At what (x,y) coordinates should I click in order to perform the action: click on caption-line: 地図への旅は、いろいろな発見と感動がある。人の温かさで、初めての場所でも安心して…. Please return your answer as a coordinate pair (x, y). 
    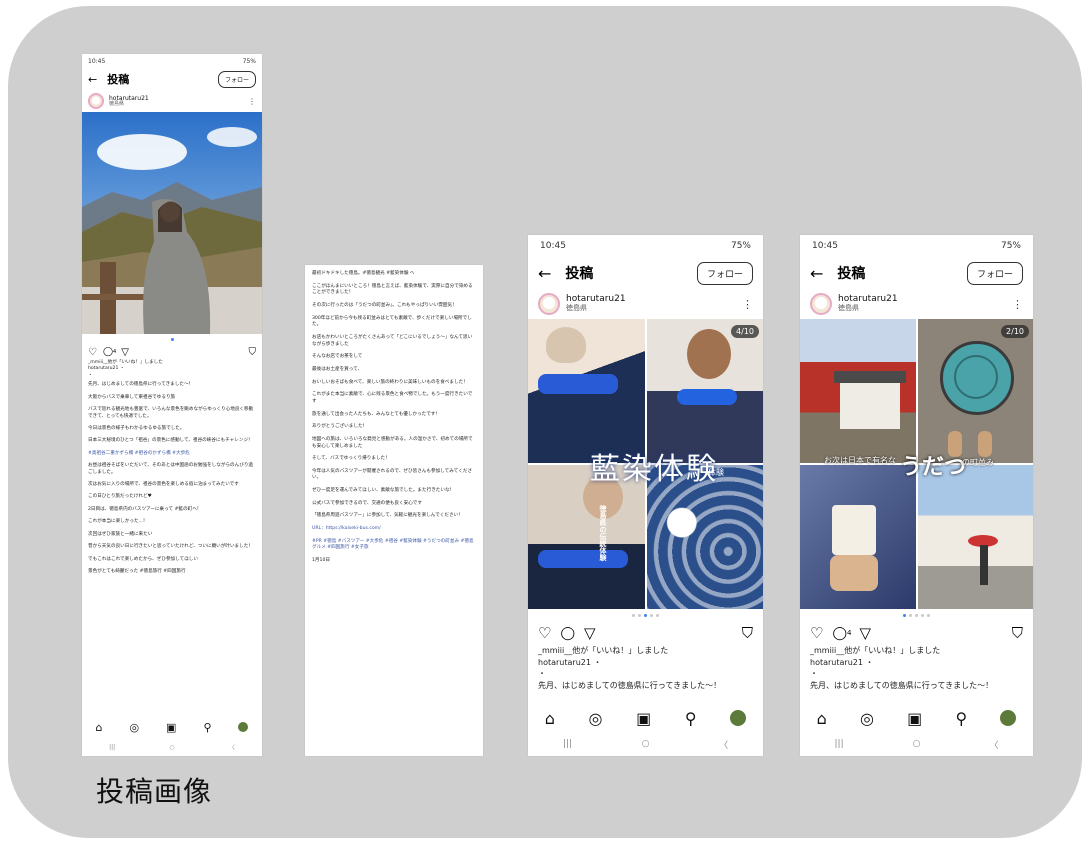
    Looking at the image, I should click on (392, 442).